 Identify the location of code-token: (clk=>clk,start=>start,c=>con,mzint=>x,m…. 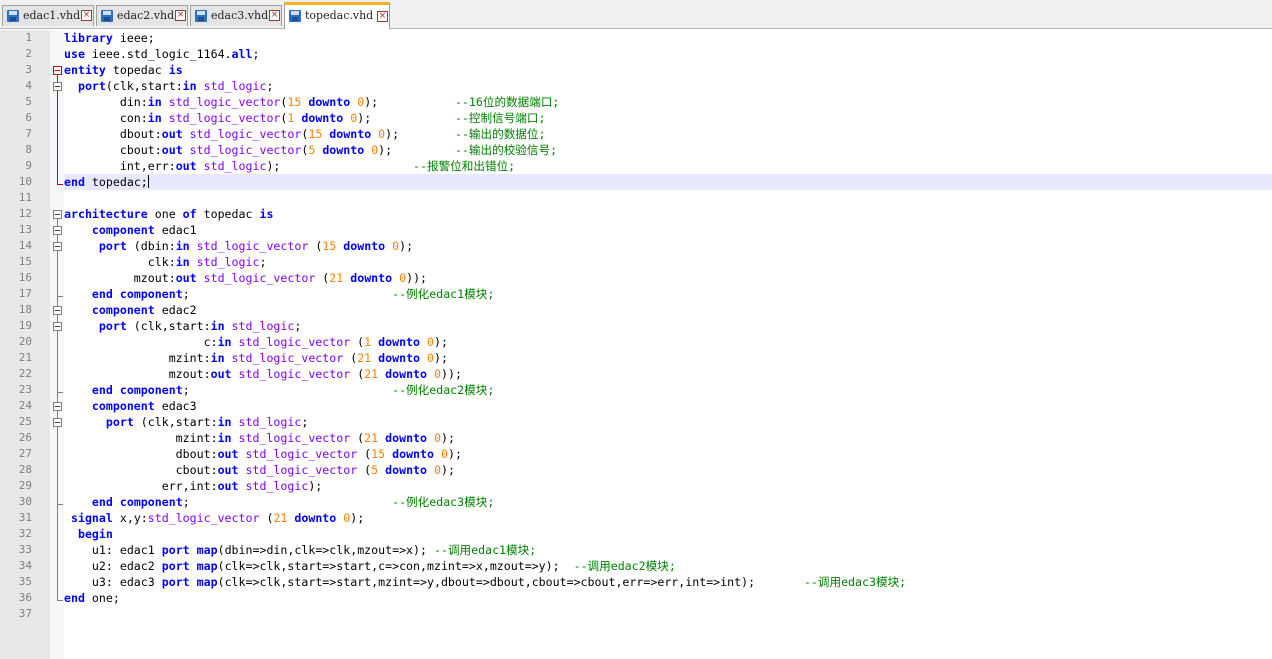
(395, 566).